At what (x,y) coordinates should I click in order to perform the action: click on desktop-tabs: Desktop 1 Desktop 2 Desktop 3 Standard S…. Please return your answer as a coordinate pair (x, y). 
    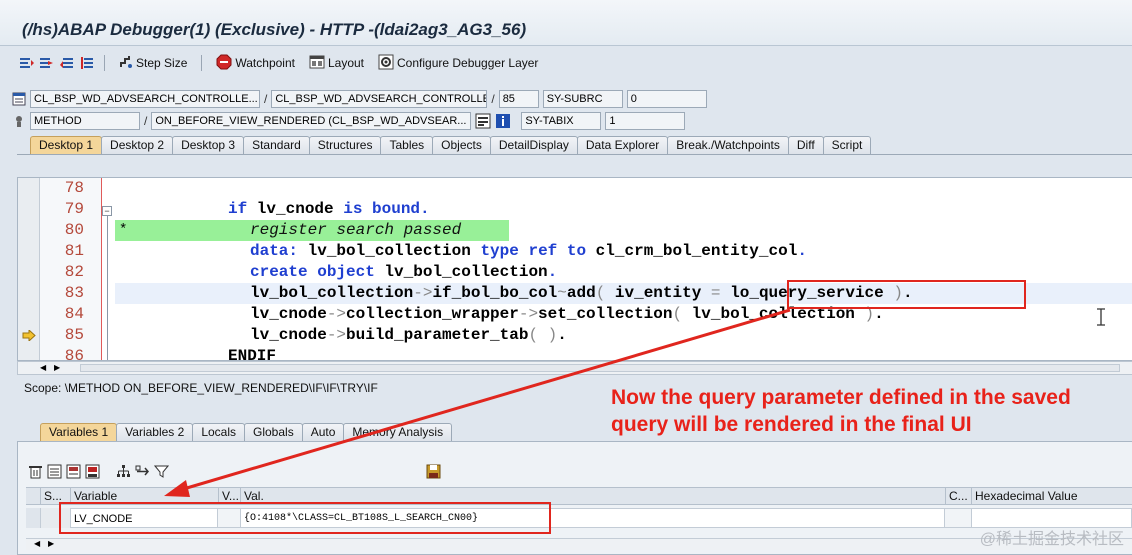
    Looking at the image, I should click on (451, 145).